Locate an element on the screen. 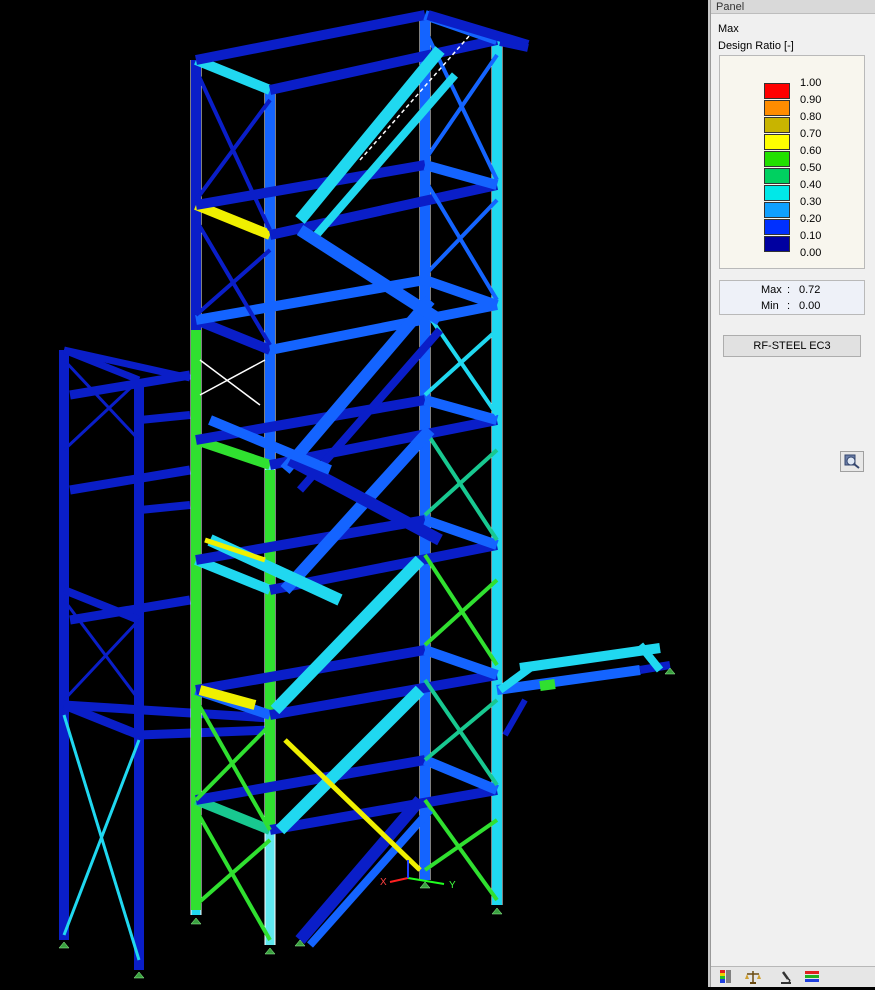  max-value: 0.72 is located at coordinates (810, 290).